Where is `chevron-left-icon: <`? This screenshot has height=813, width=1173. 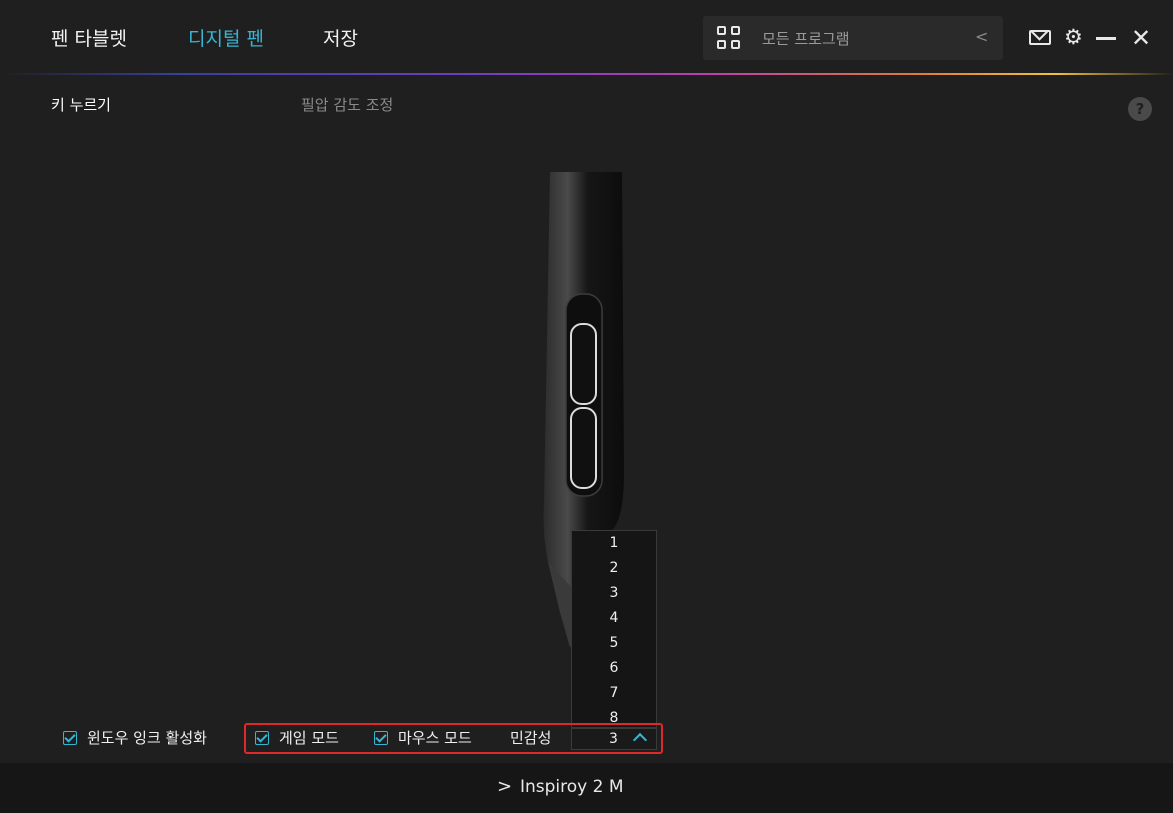
chevron-left-icon: < is located at coordinates (981, 36).